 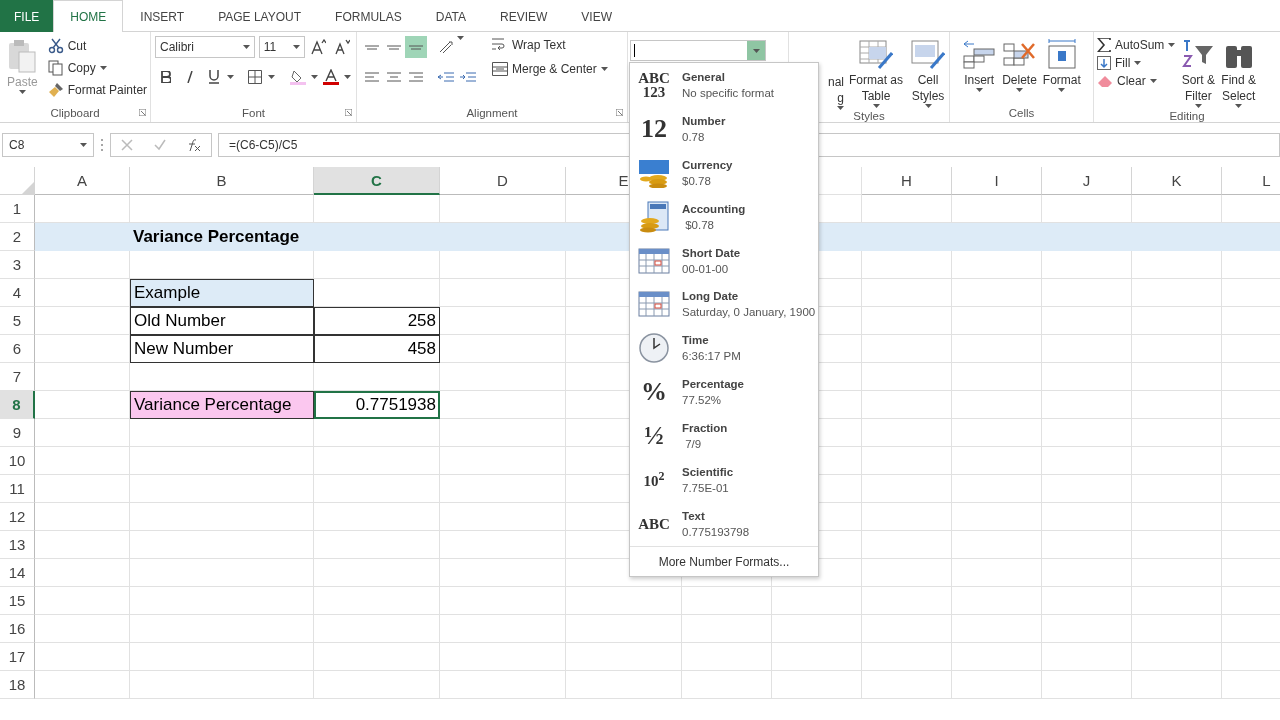 I want to click on column-header: D, so click(x=503, y=181).